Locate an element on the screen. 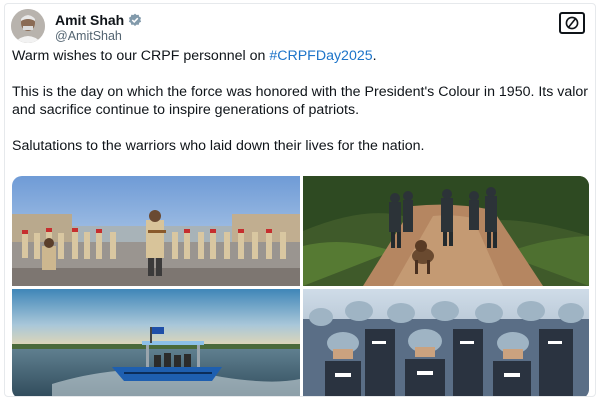 This screenshot has width=600, height=400. x-logo-button is located at coordinates (572, 23).